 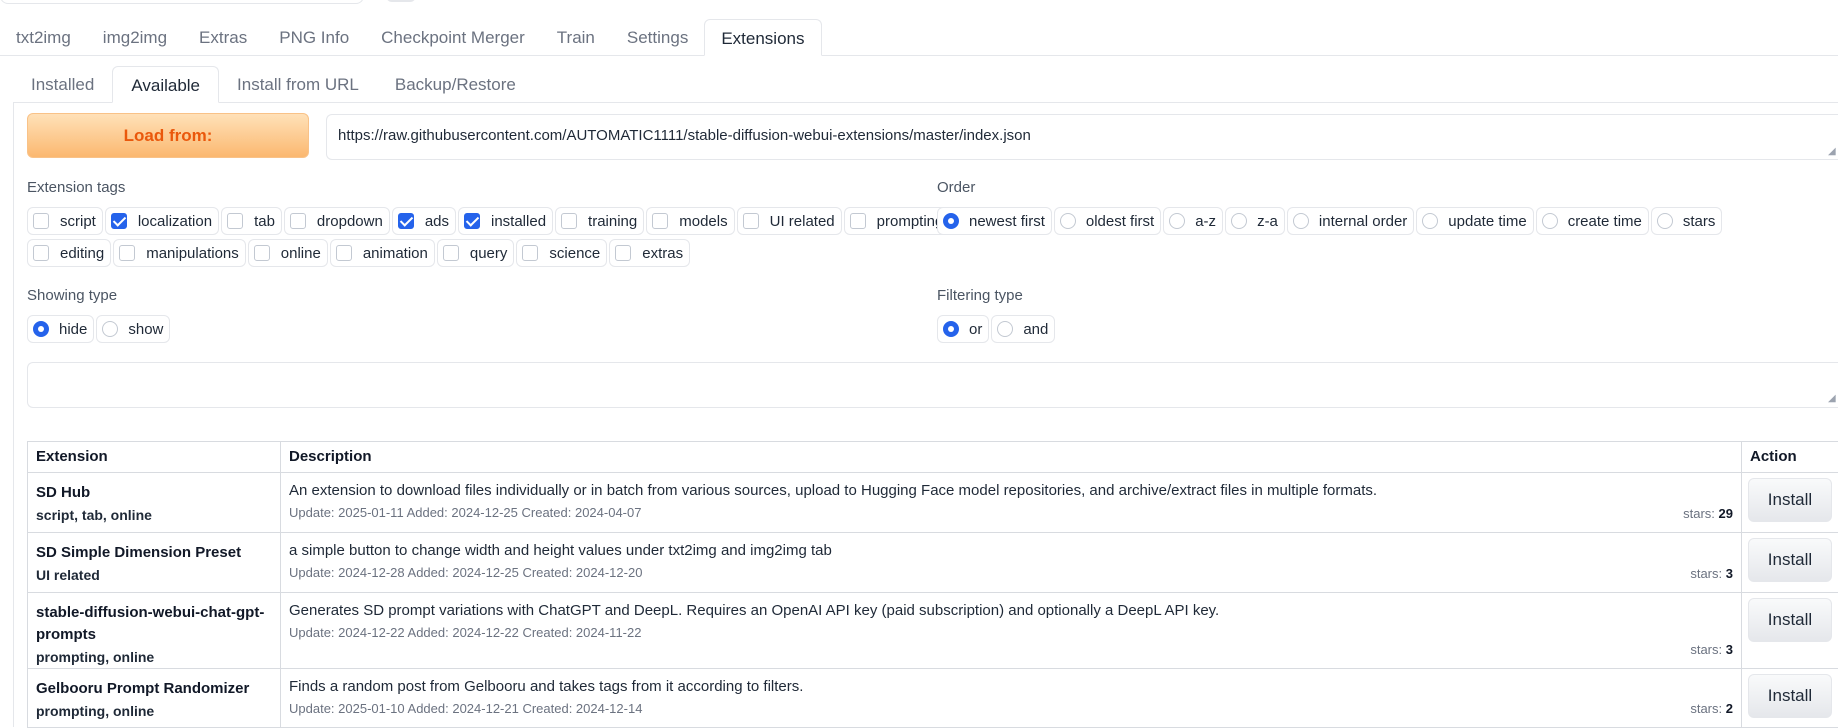 I want to click on tag-animation: animation, so click(x=382, y=253).